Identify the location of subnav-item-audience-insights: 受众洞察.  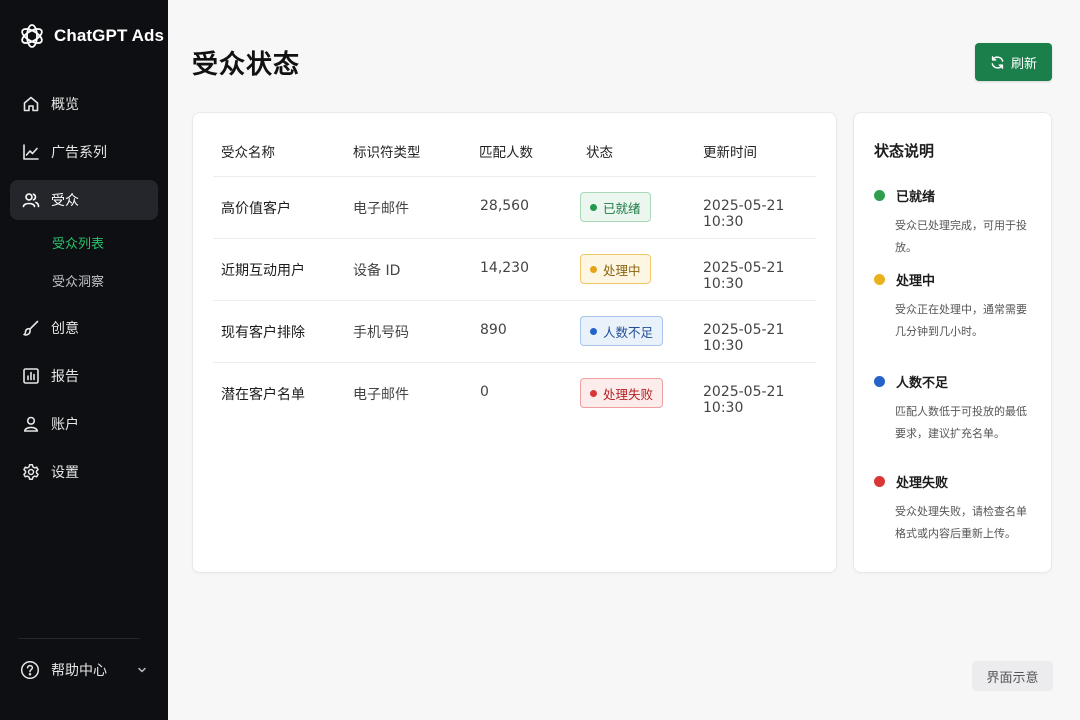
(84, 283).